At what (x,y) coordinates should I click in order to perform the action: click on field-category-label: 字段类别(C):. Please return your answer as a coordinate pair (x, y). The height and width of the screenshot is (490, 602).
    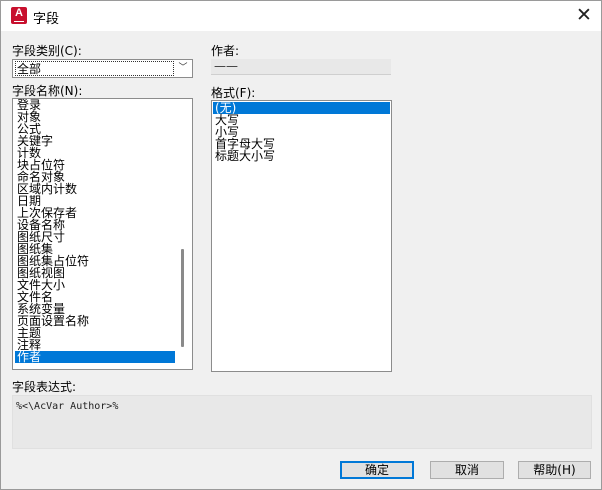
    Looking at the image, I should click on (47, 51).